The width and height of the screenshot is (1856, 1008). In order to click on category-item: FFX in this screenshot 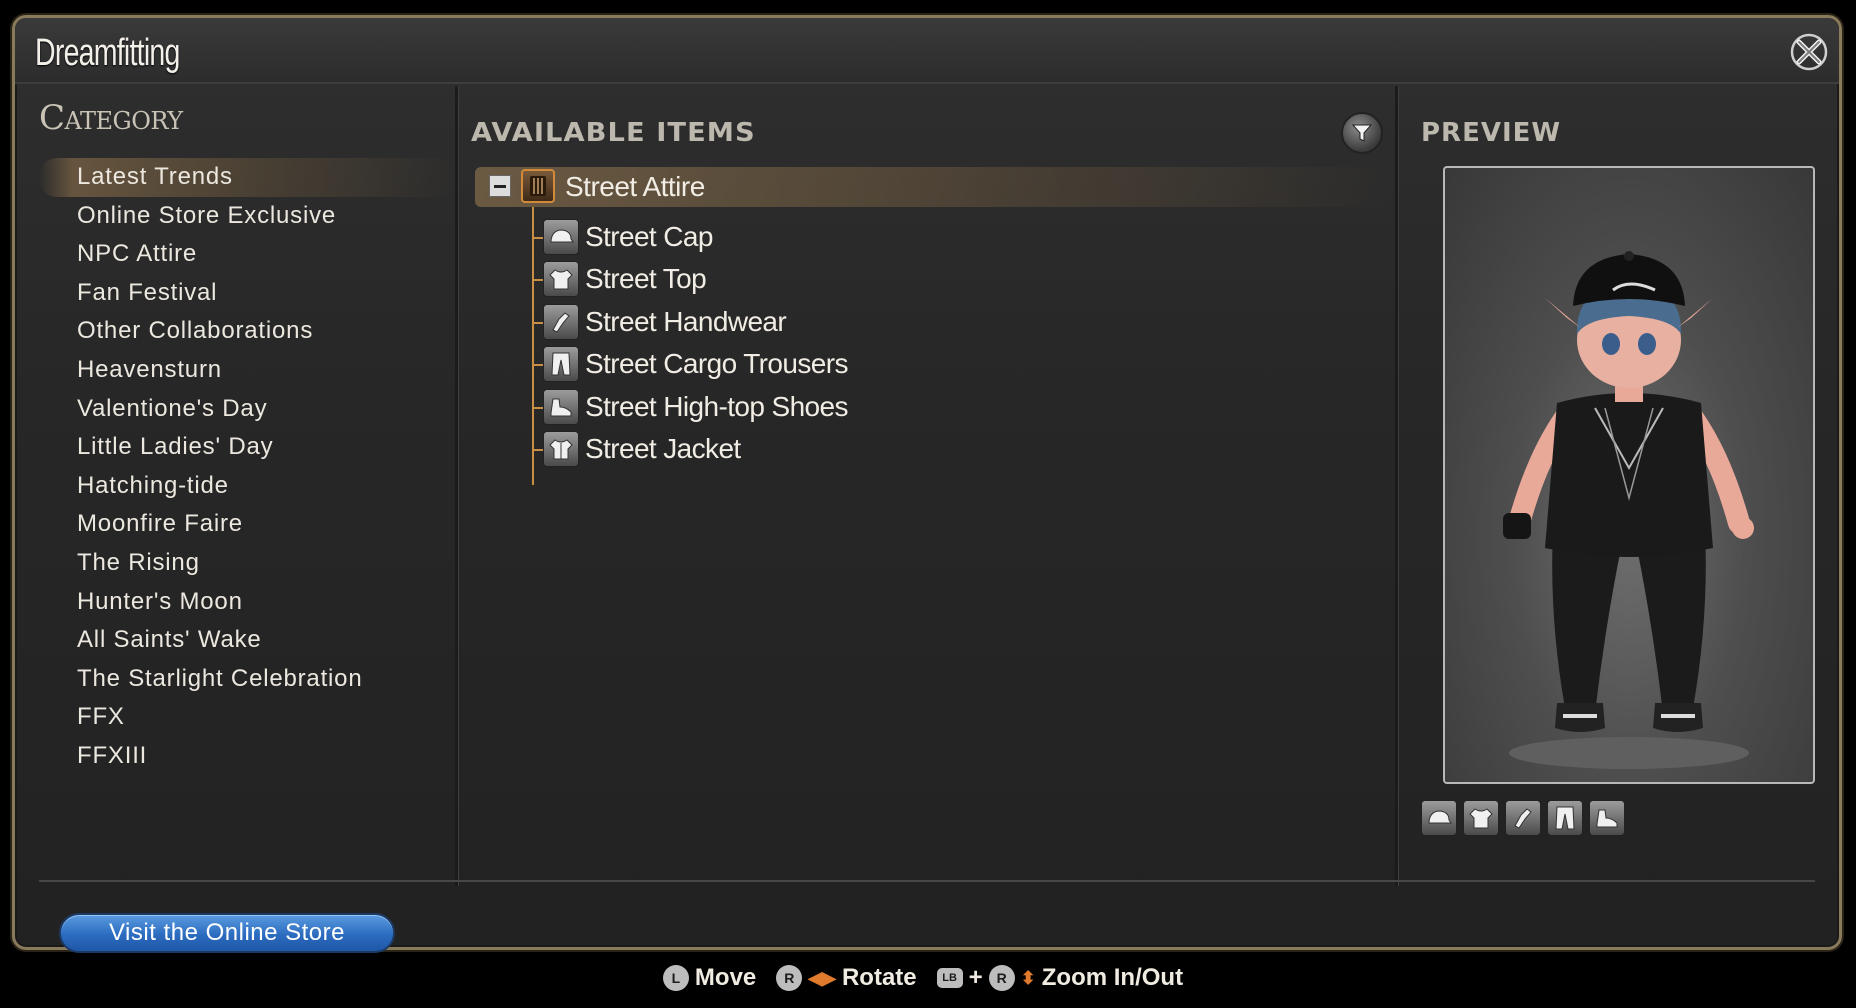, I will do `click(249, 717)`.